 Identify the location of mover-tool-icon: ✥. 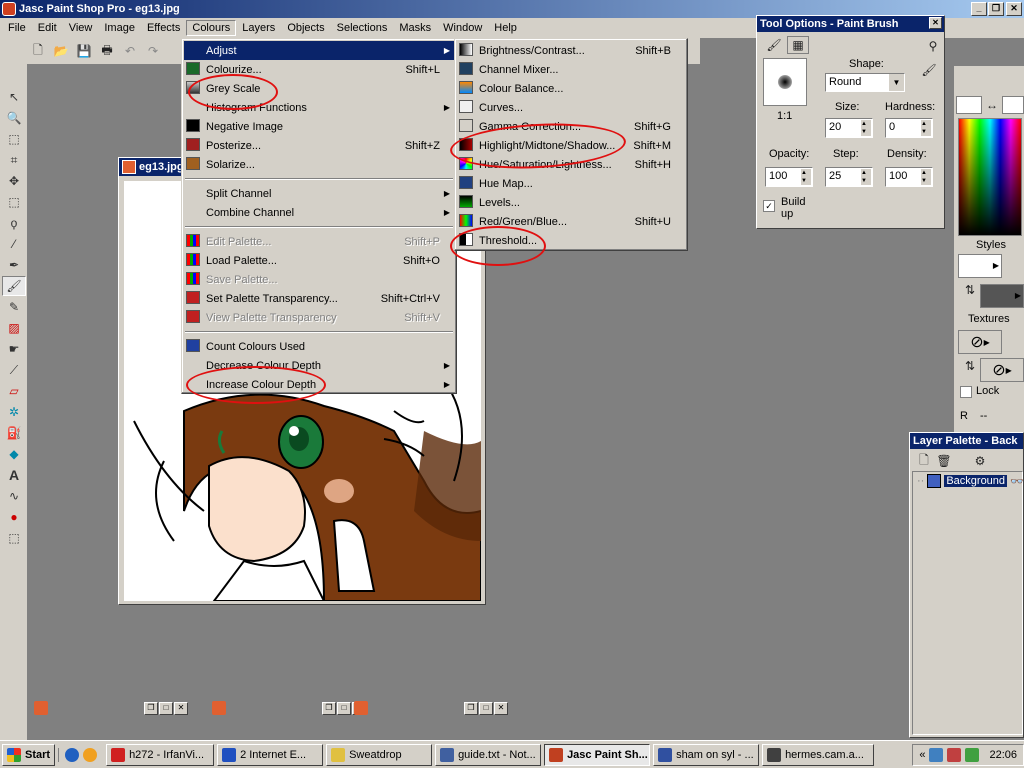
(14, 181).